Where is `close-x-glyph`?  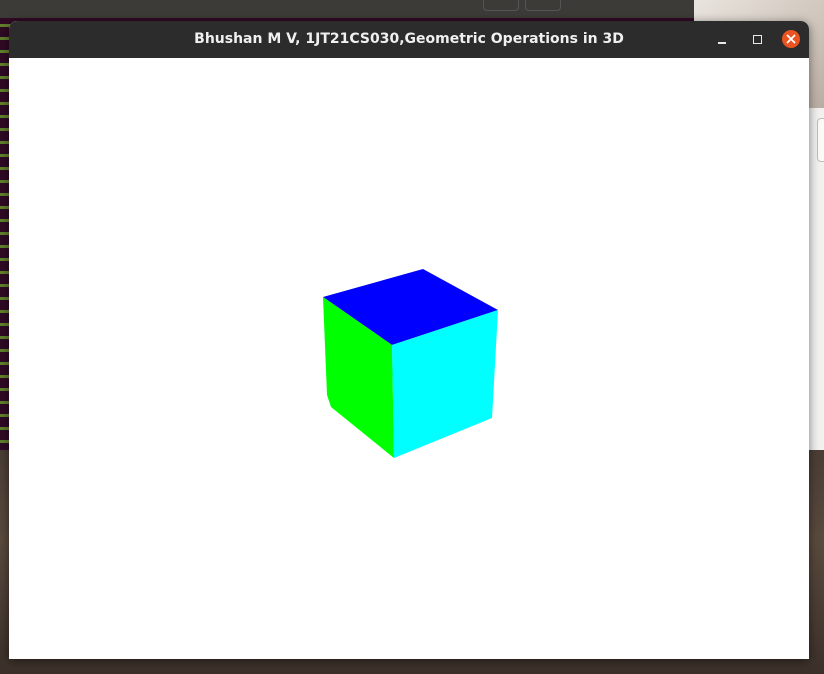
close-x-glyph is located at coordinates (791, 39).